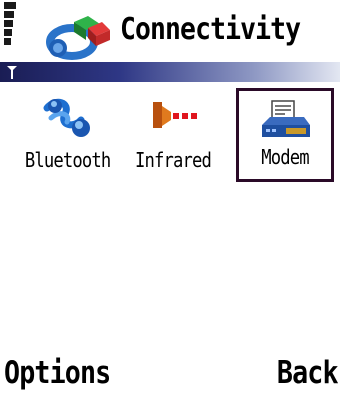 This screenshot has height=395, width=340. What do you see at coordinates (78, 34) in the screenshot?
I see `connectivity-icon` at bounding box center [78, 34].